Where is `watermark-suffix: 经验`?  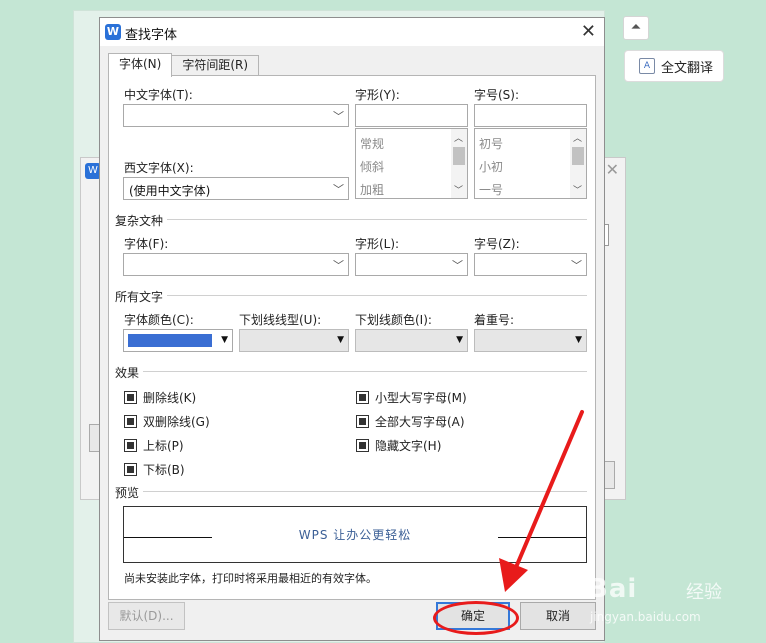
watermark-suffix: 经验 is located at coordinates (704, 592).